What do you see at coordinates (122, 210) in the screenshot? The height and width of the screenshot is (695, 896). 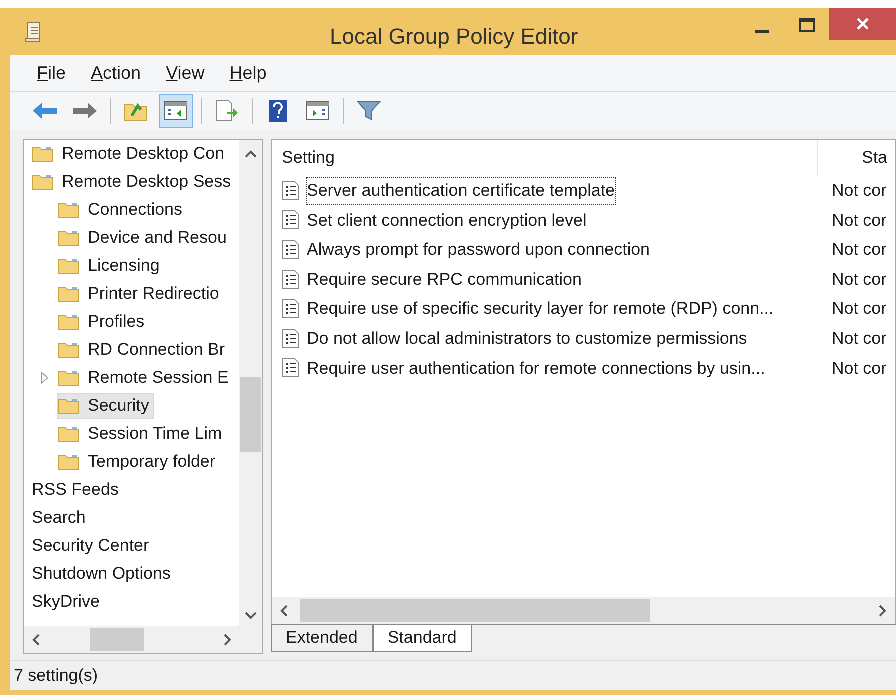 I see `tree-item: Connections` at bounding box center [122, 210].